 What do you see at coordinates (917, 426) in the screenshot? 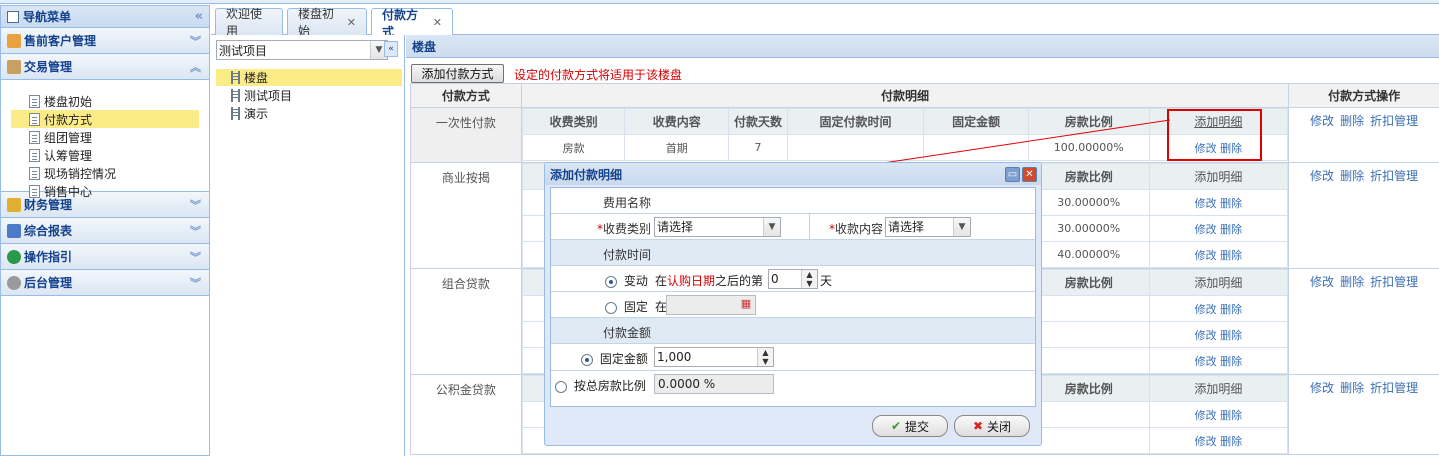
I see `submit-label: 提交` at bounding box center [917, 426].